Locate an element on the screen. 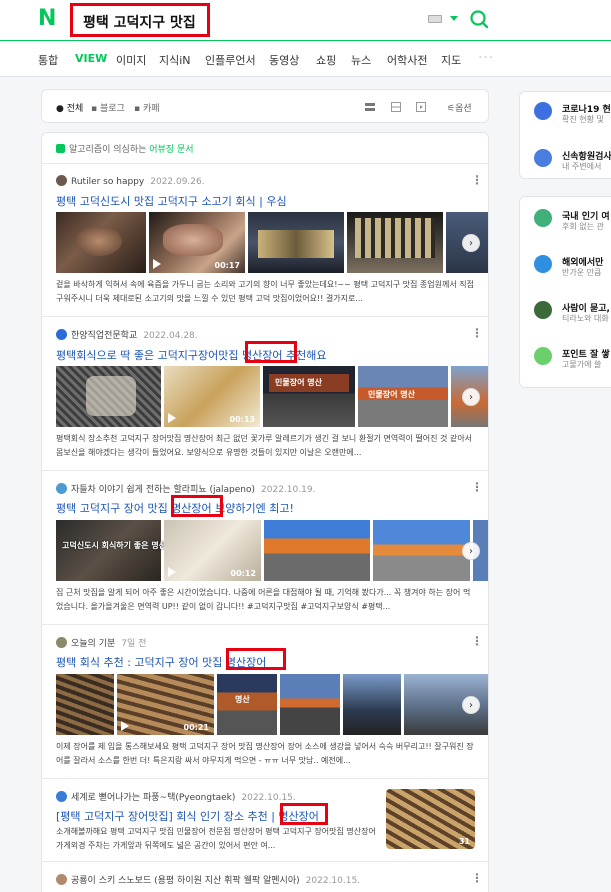 The width and height of the screenshot is (611, 892). filter-blog: ▪ 블로그 is located at coordinates (108, 107).